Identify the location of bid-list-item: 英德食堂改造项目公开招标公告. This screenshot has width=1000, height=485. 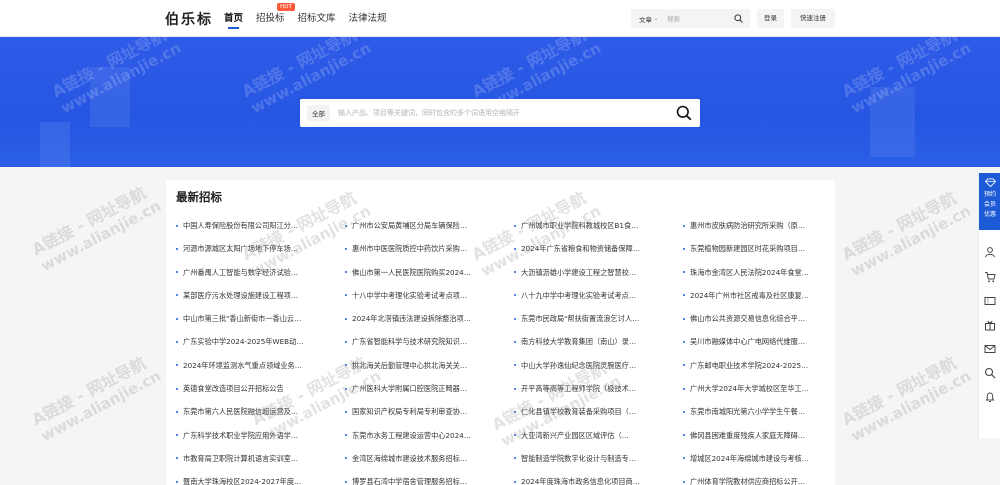
(258, 388).